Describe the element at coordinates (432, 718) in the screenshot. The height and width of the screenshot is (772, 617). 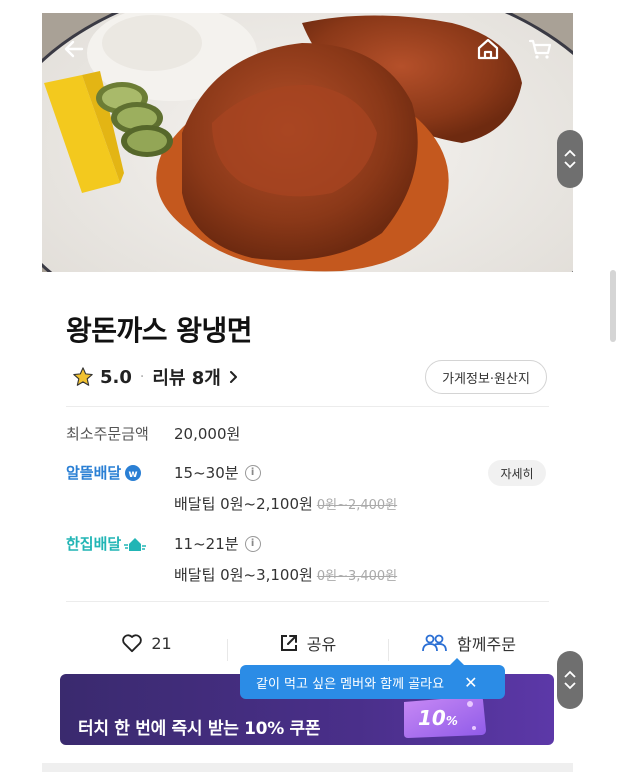
I see `coupon-badge-number: 10` at that location.